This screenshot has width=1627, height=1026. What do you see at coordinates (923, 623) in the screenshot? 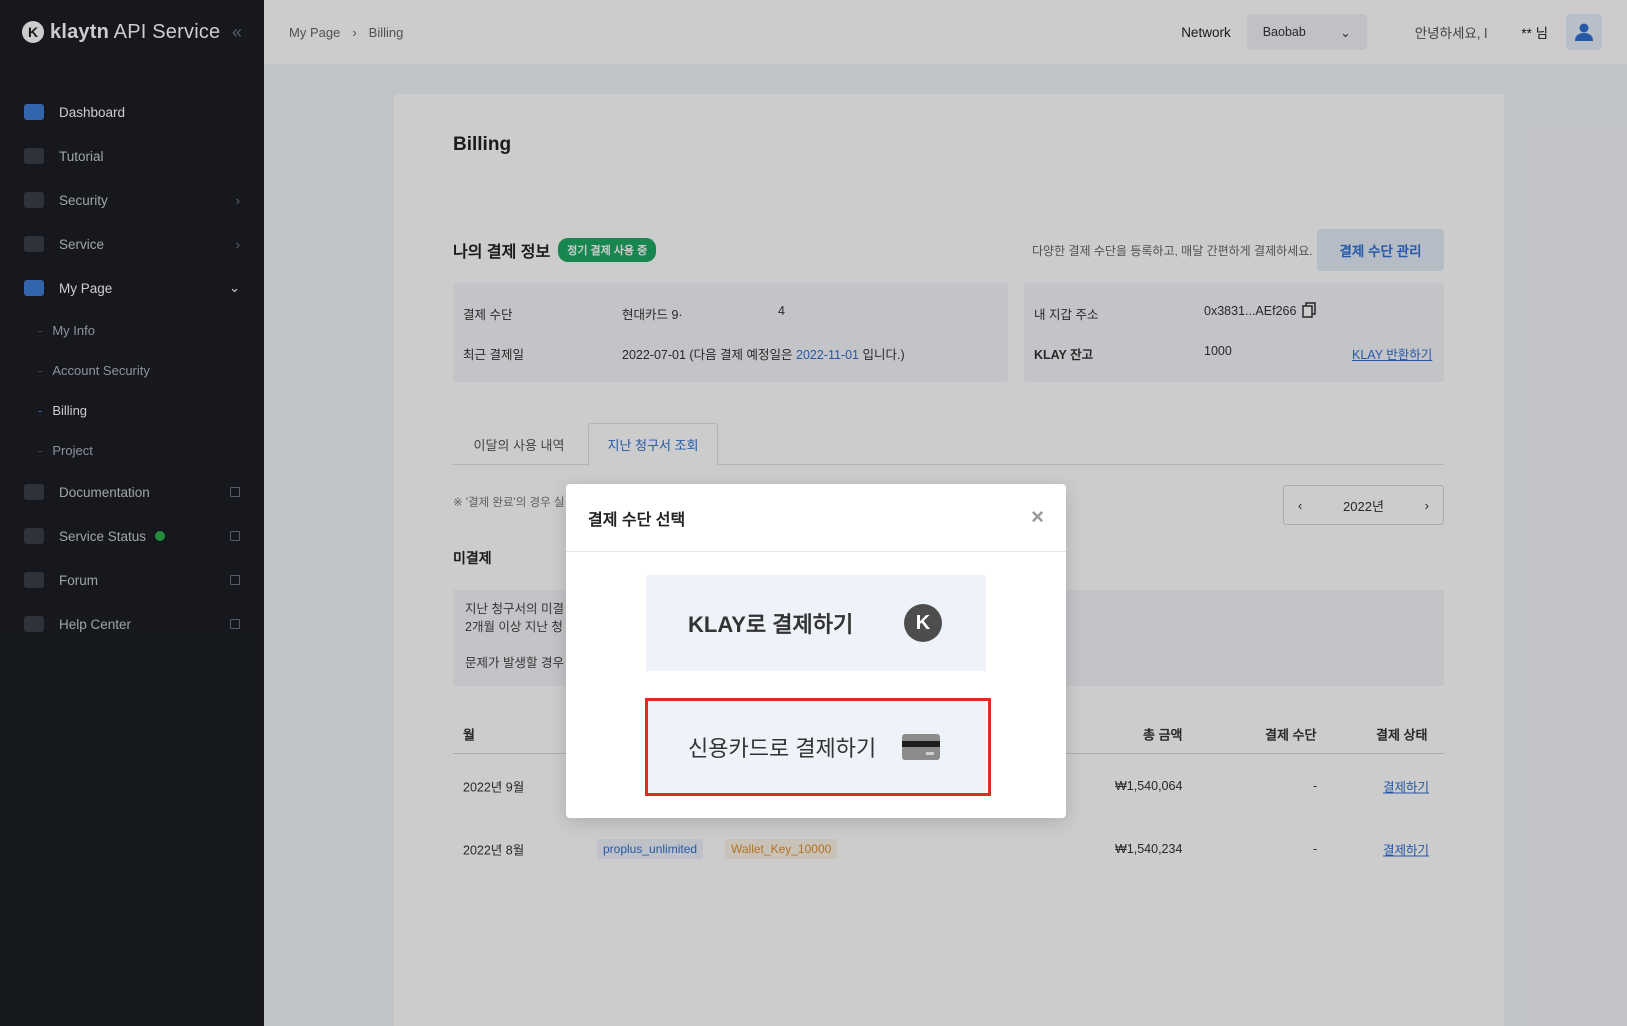
I see `klay-logo-icon: K` at bounding box center [923, 623].